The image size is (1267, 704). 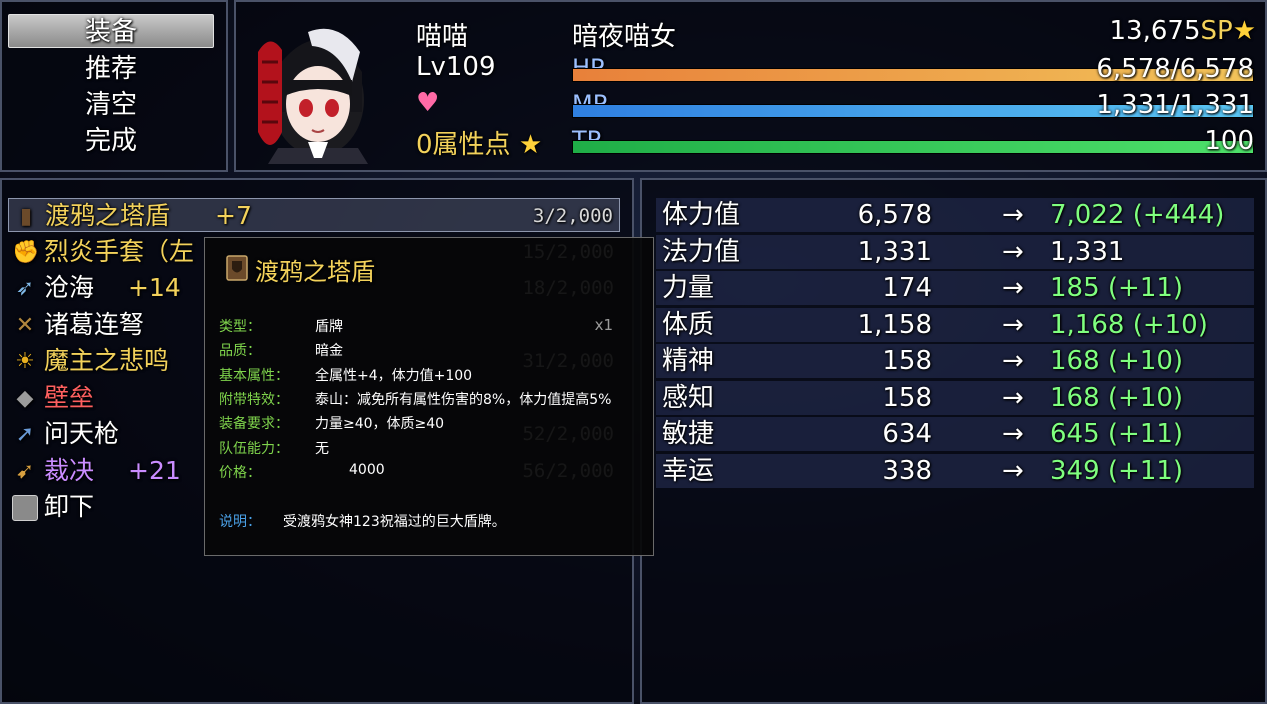 I want to click on stat-name: 感知, so click(x=688, y=397).